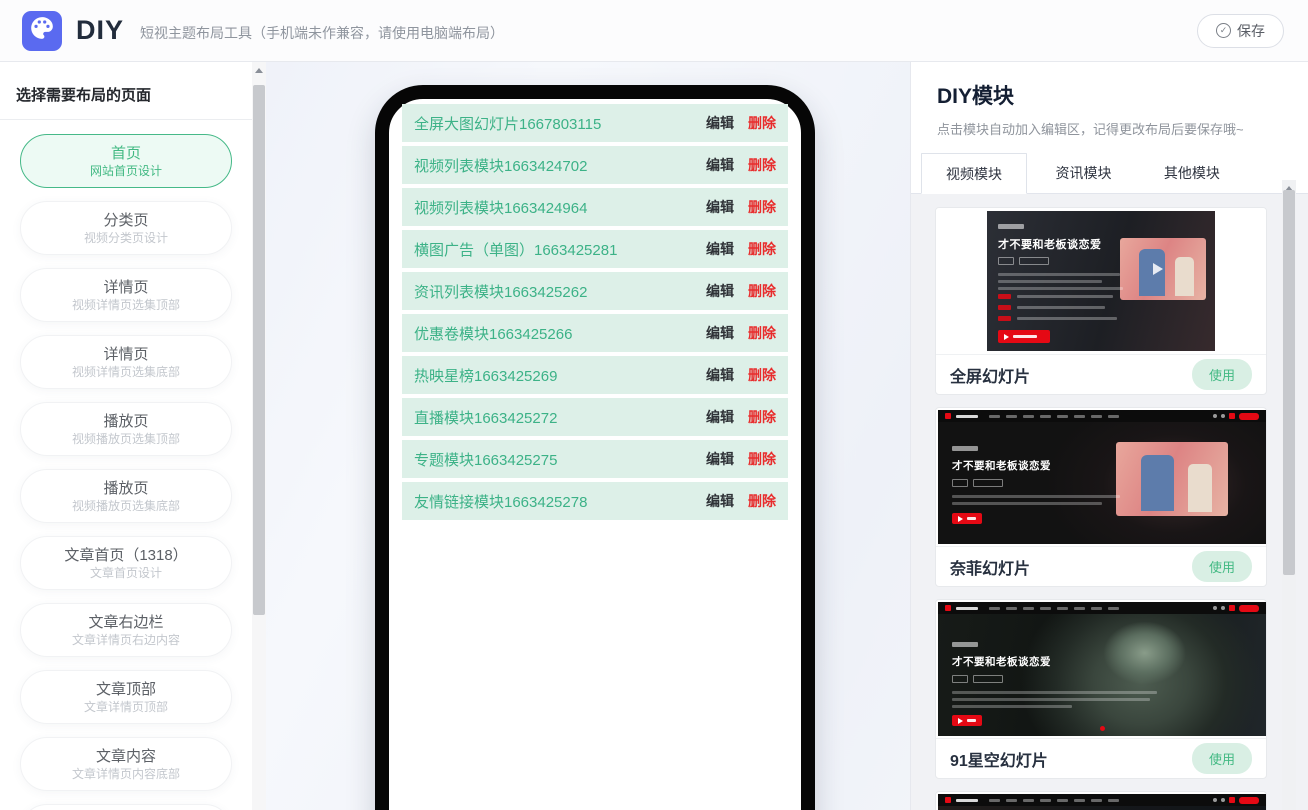 Image resolution: width=1308 pixels, height=810 pixels. I want to click on module-name-link: 视频列表模块1663424702, so click(500, 165).